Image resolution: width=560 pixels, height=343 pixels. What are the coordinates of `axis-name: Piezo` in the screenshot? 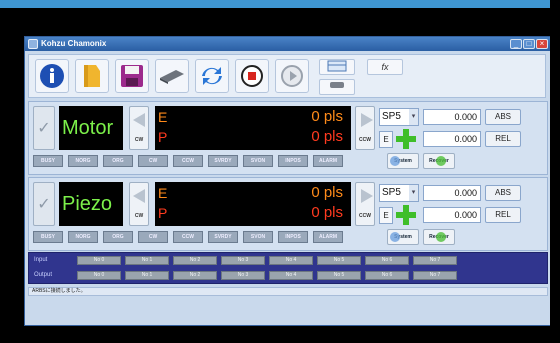 It's located at (91, 204).